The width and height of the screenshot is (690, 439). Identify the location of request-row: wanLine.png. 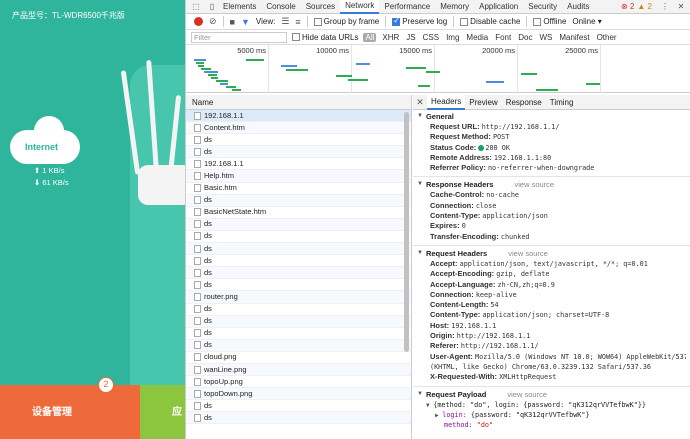
(298, 370).